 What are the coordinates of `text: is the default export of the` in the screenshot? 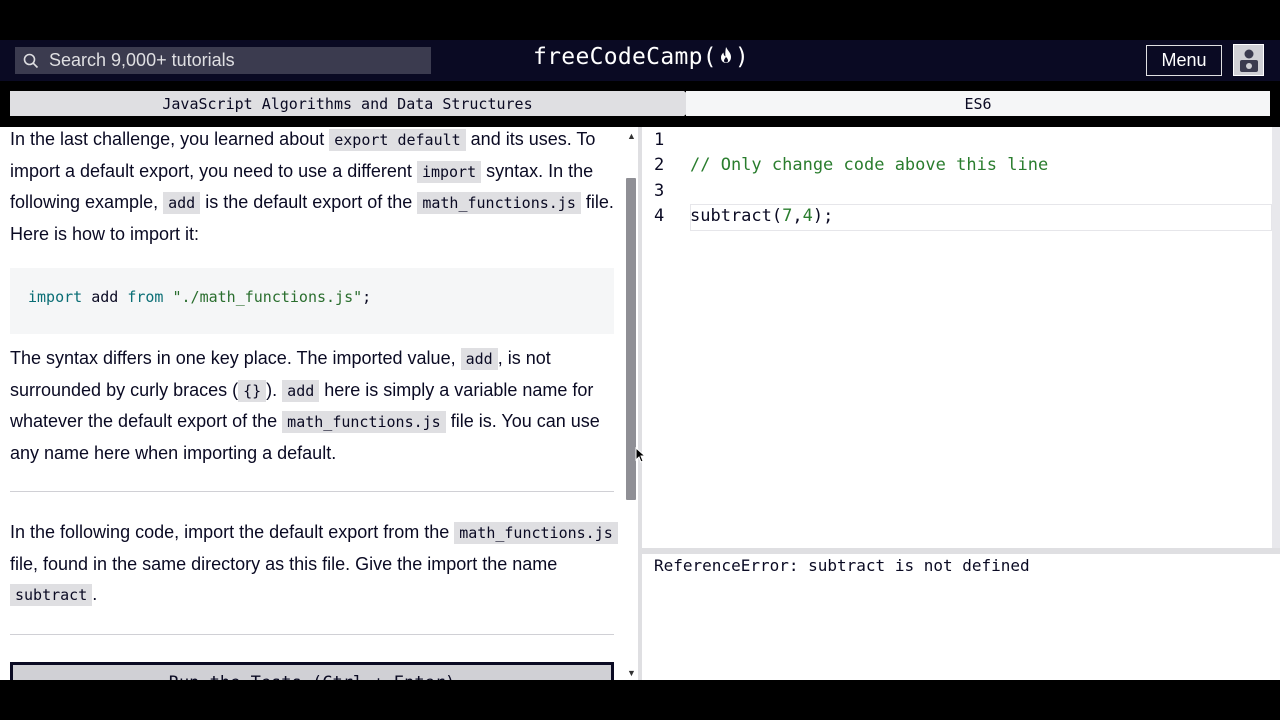 It's located at (309, 202).